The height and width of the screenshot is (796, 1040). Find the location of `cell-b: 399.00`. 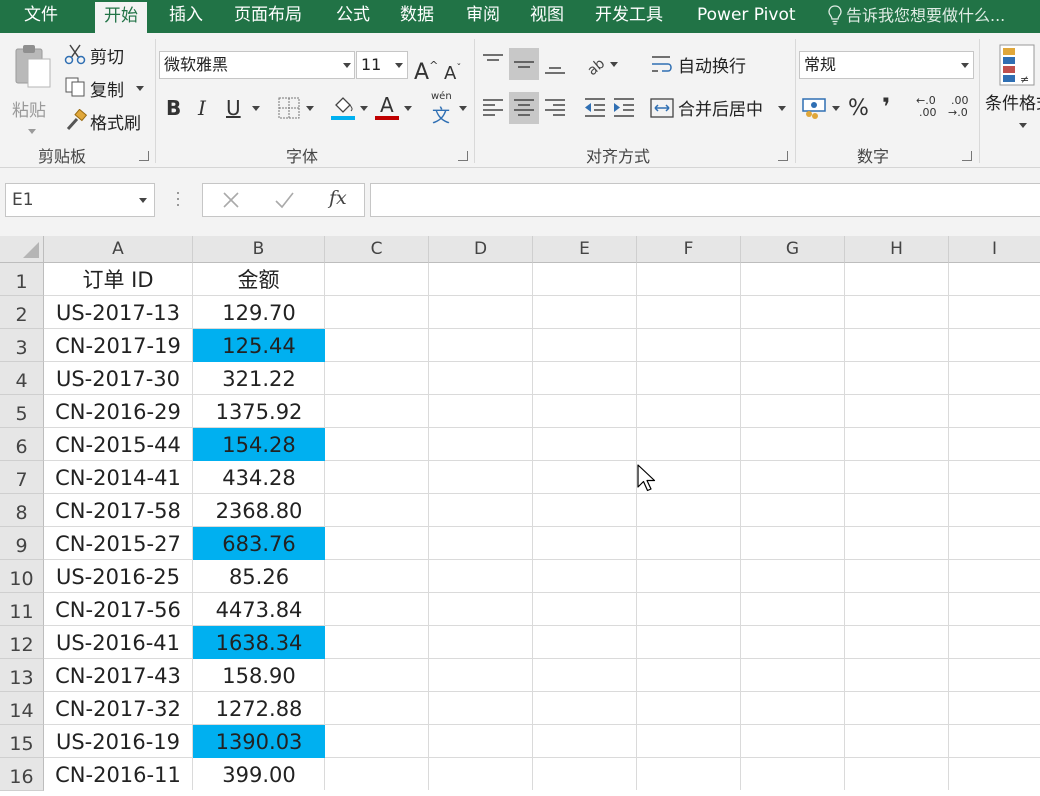

cell-b: 399.00 is located at coordinates (259, 774).